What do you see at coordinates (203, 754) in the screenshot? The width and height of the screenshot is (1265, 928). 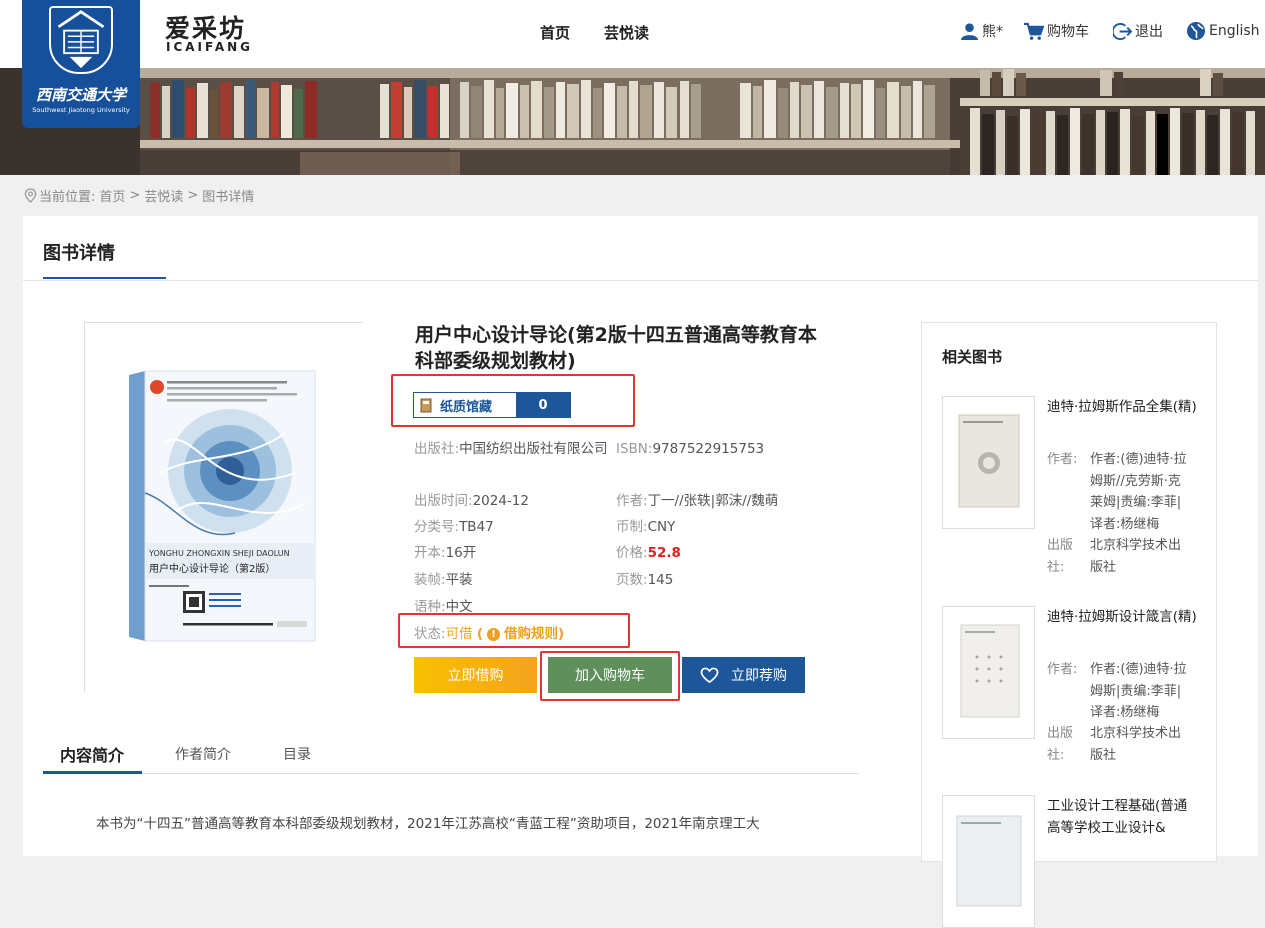 I see `tab-author-intro: 作者简介` at bounding box center [203, 754].